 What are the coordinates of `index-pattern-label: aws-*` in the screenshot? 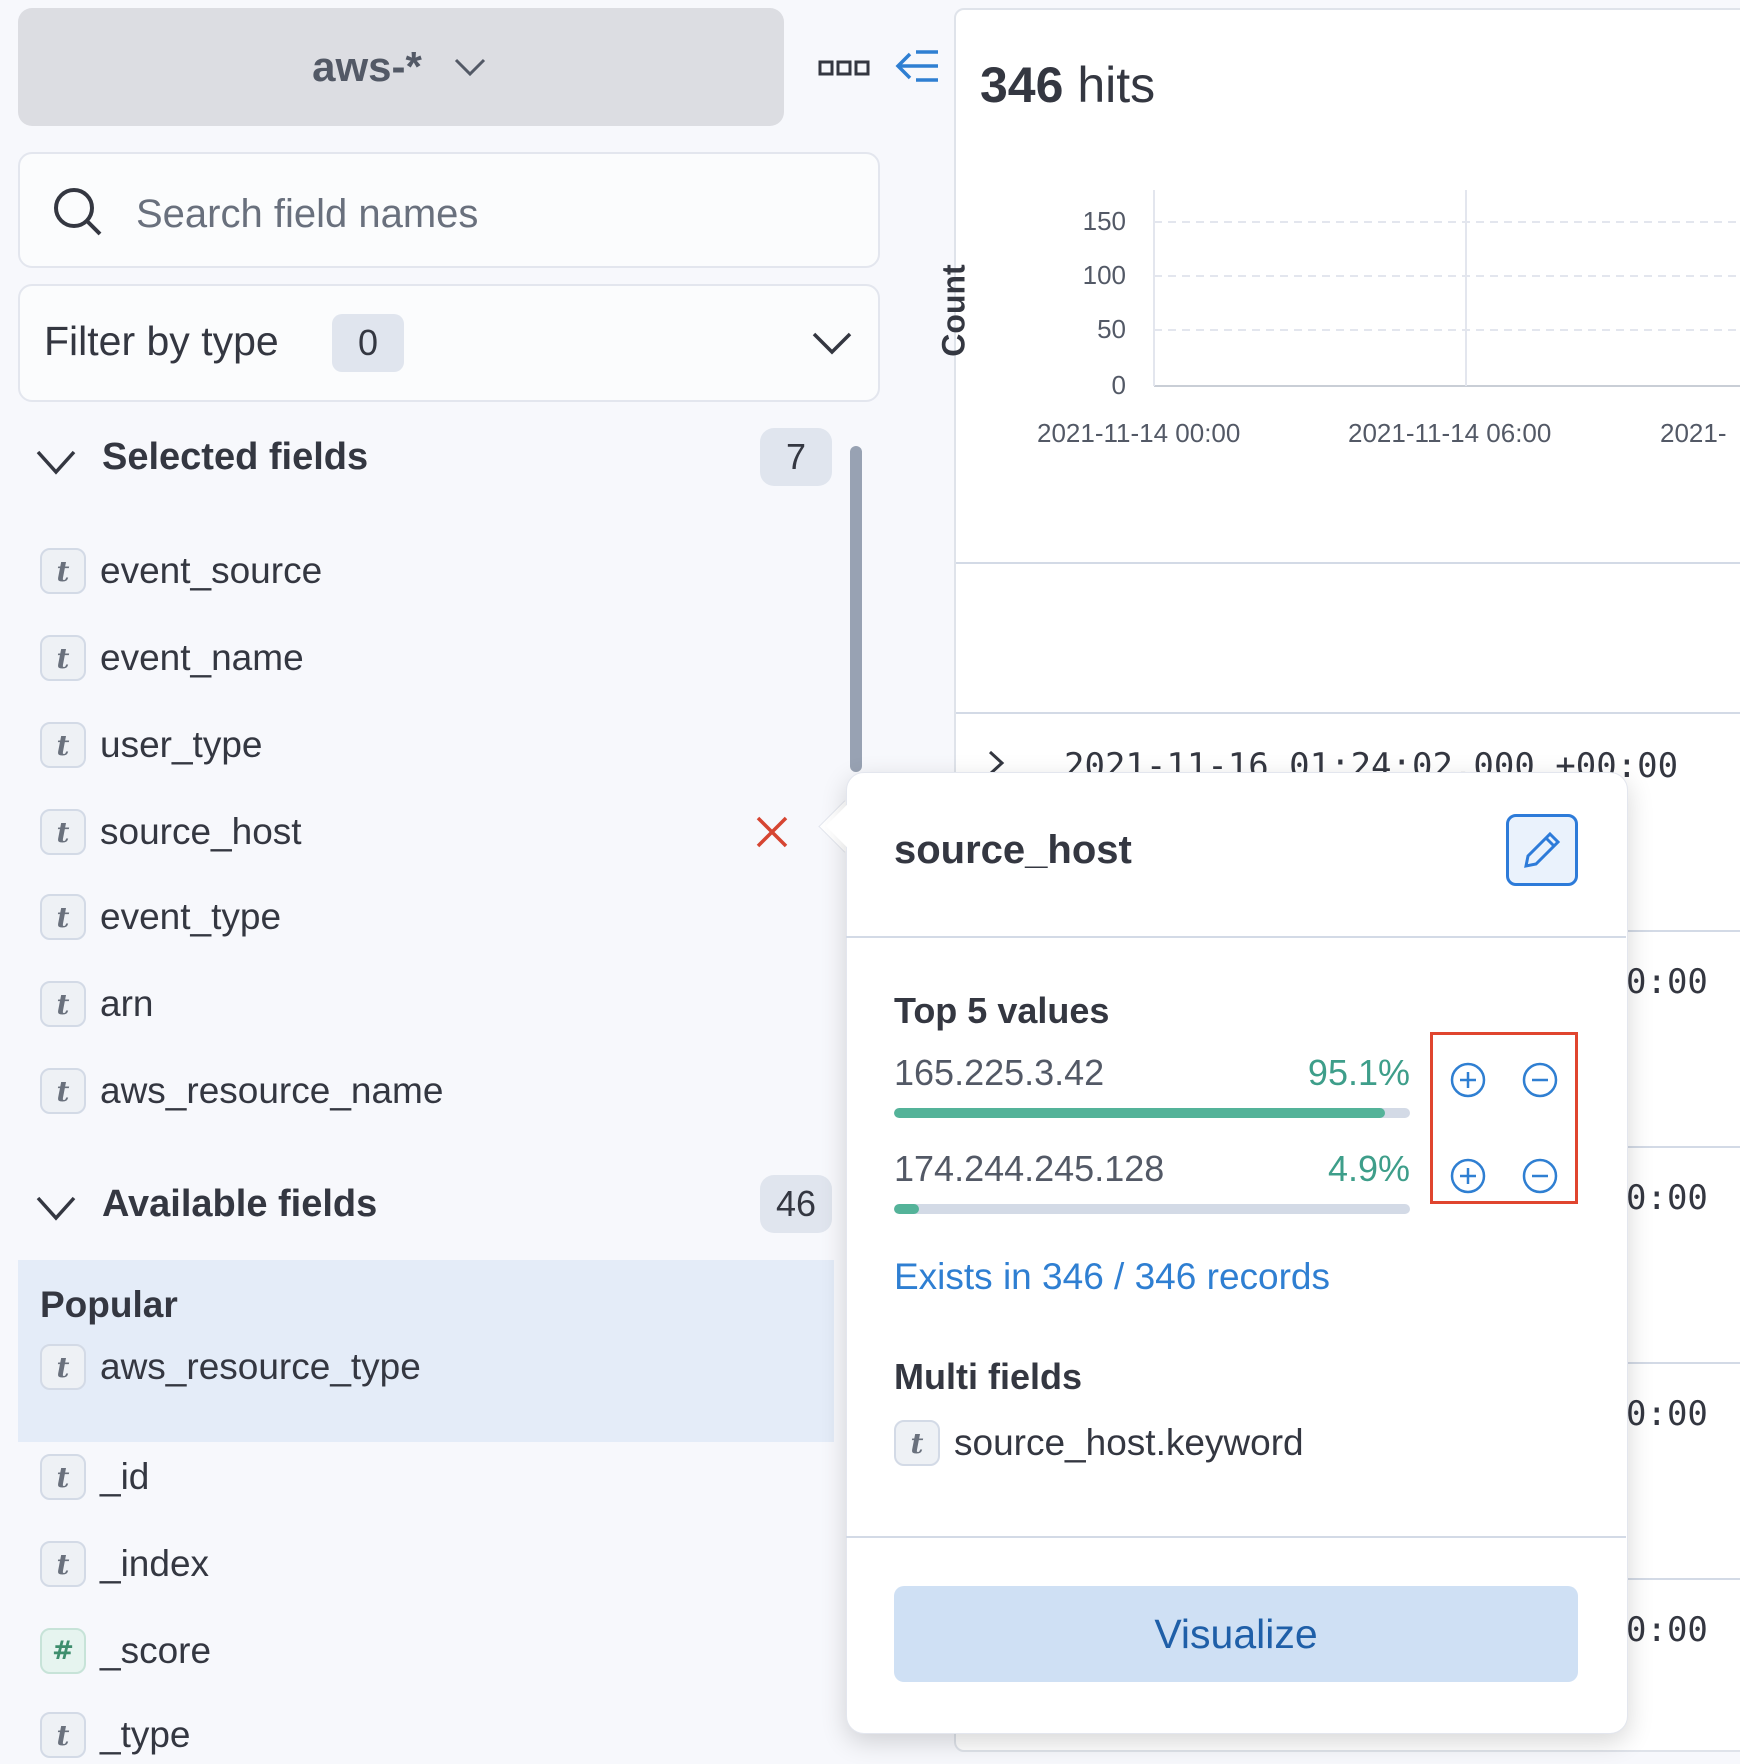 It's located at (367, 66).